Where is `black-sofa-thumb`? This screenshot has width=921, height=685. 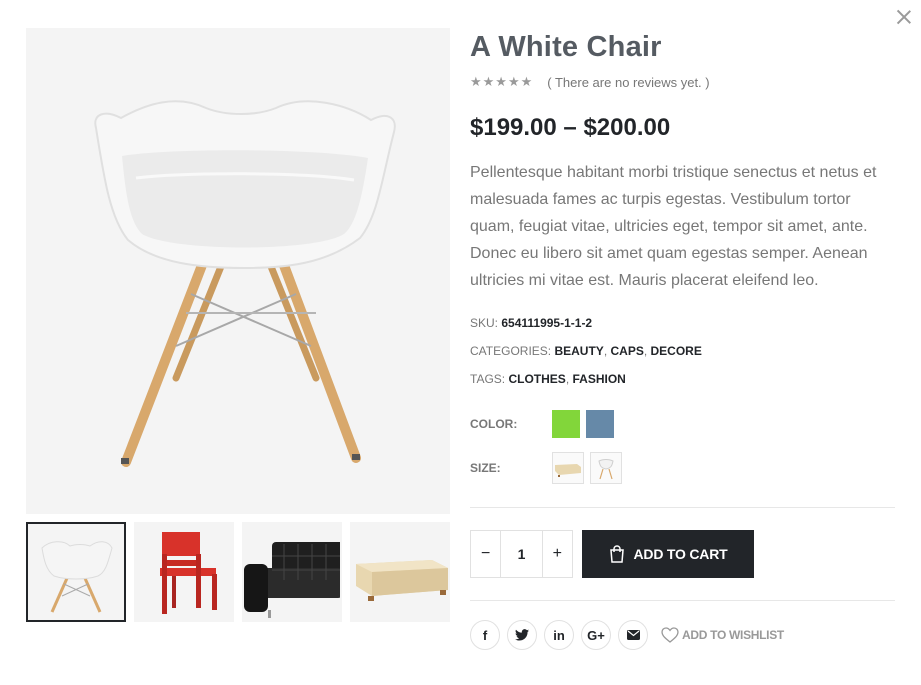 black-sofa-thumb is located at coordinates (292, 580).